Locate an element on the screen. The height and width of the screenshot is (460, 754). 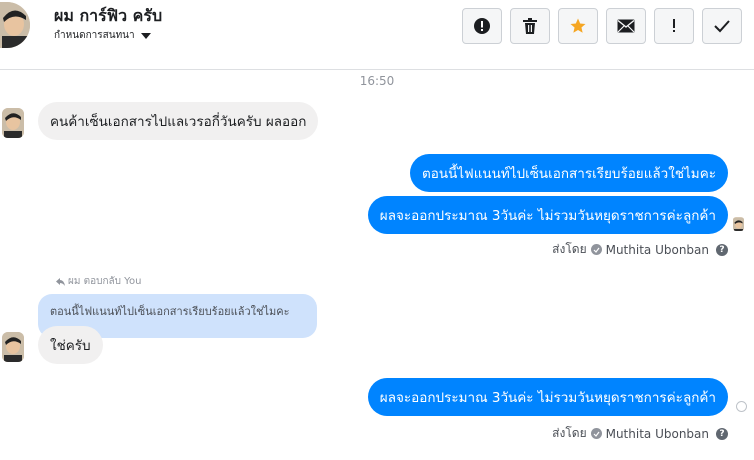
contact-name: ผม การ์ฟิว ครับ is located at coordinates (108, 16).